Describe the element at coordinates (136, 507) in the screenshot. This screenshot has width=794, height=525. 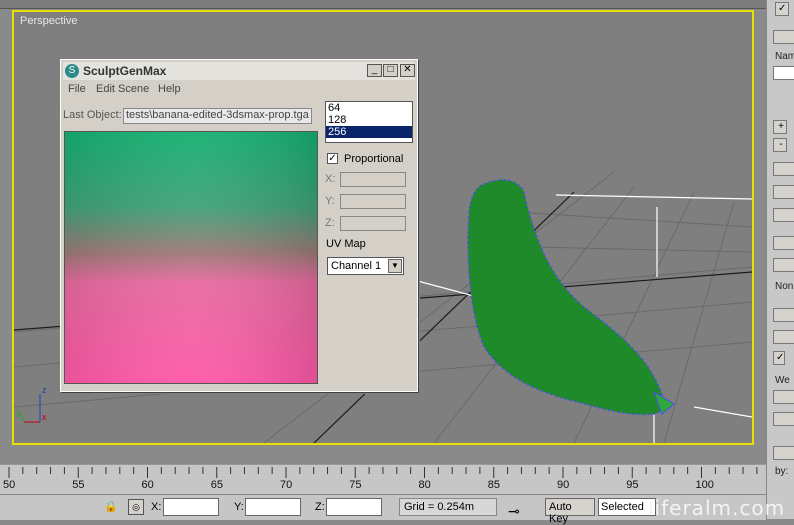
I see `absolute-mode-icon: ◎` at that location.